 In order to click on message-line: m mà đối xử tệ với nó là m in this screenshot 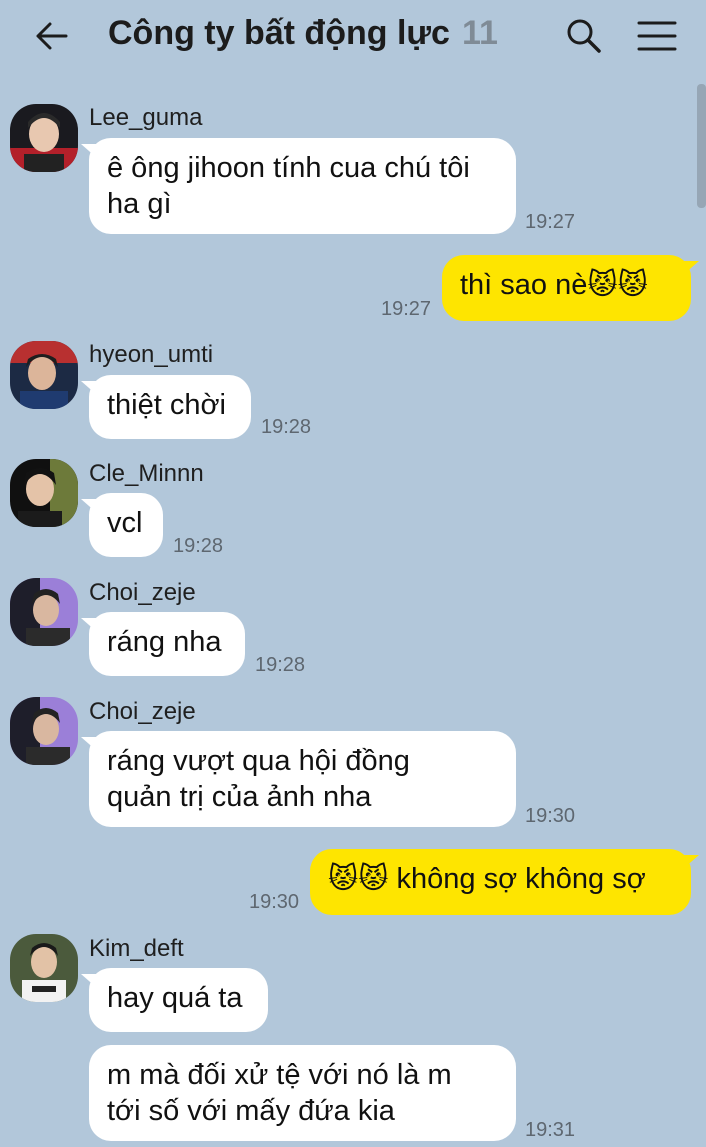, I will do `click(279, 1075)`.